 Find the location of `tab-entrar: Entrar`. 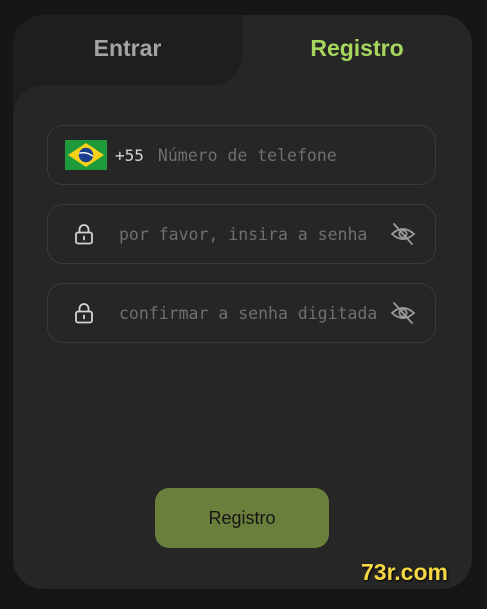

tab-entrar: Entrar is located at coordinates (127, 48).